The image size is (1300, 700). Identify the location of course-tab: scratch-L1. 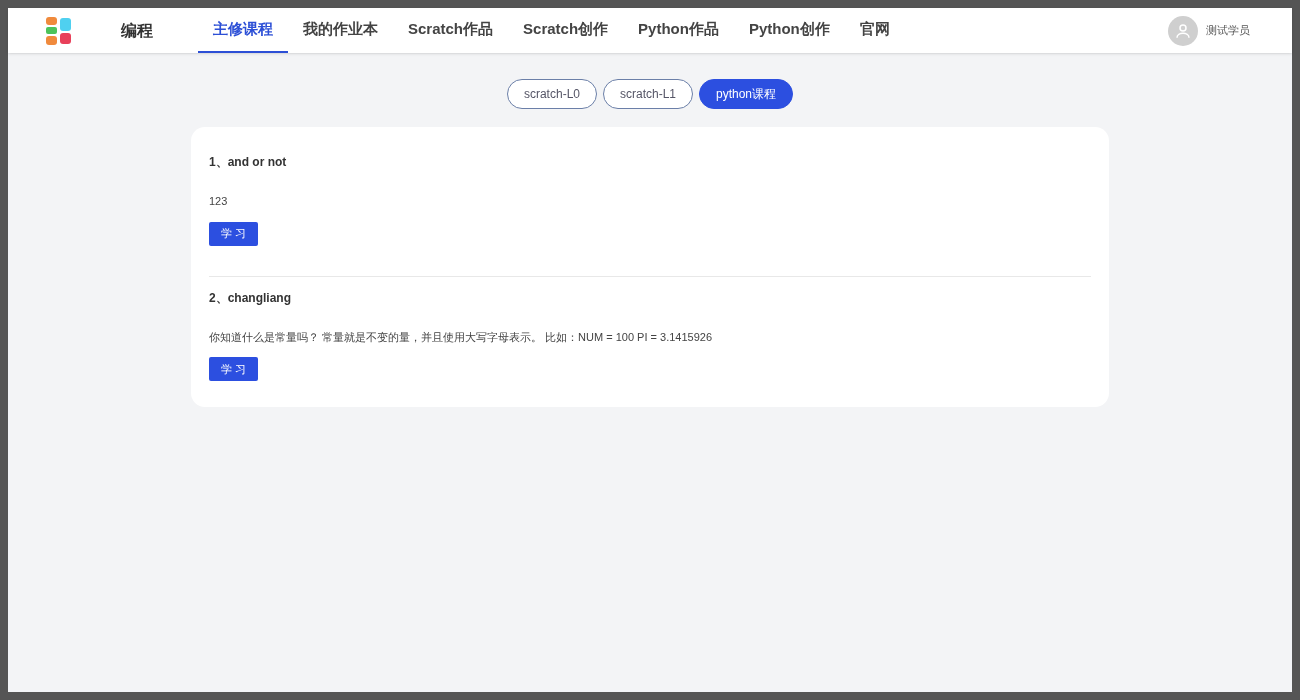
(648, 94).